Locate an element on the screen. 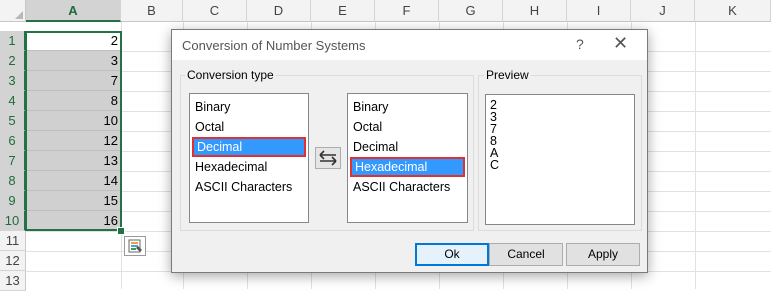 This screenshot has height=291, width=771. quick-analysis-button is located at coordinates (135, 246).